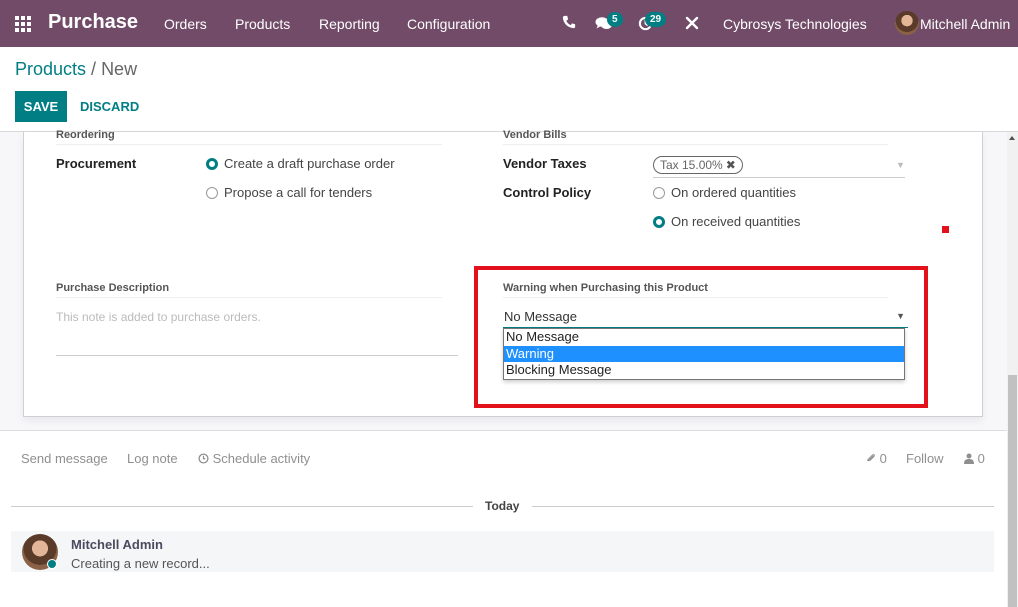 The width and height of the screenshot is (1018, 607). What do you see at coordinates (185, 24) in the screenshot?
I see `menu-orders: Orders` at bounding box center [185, 24].